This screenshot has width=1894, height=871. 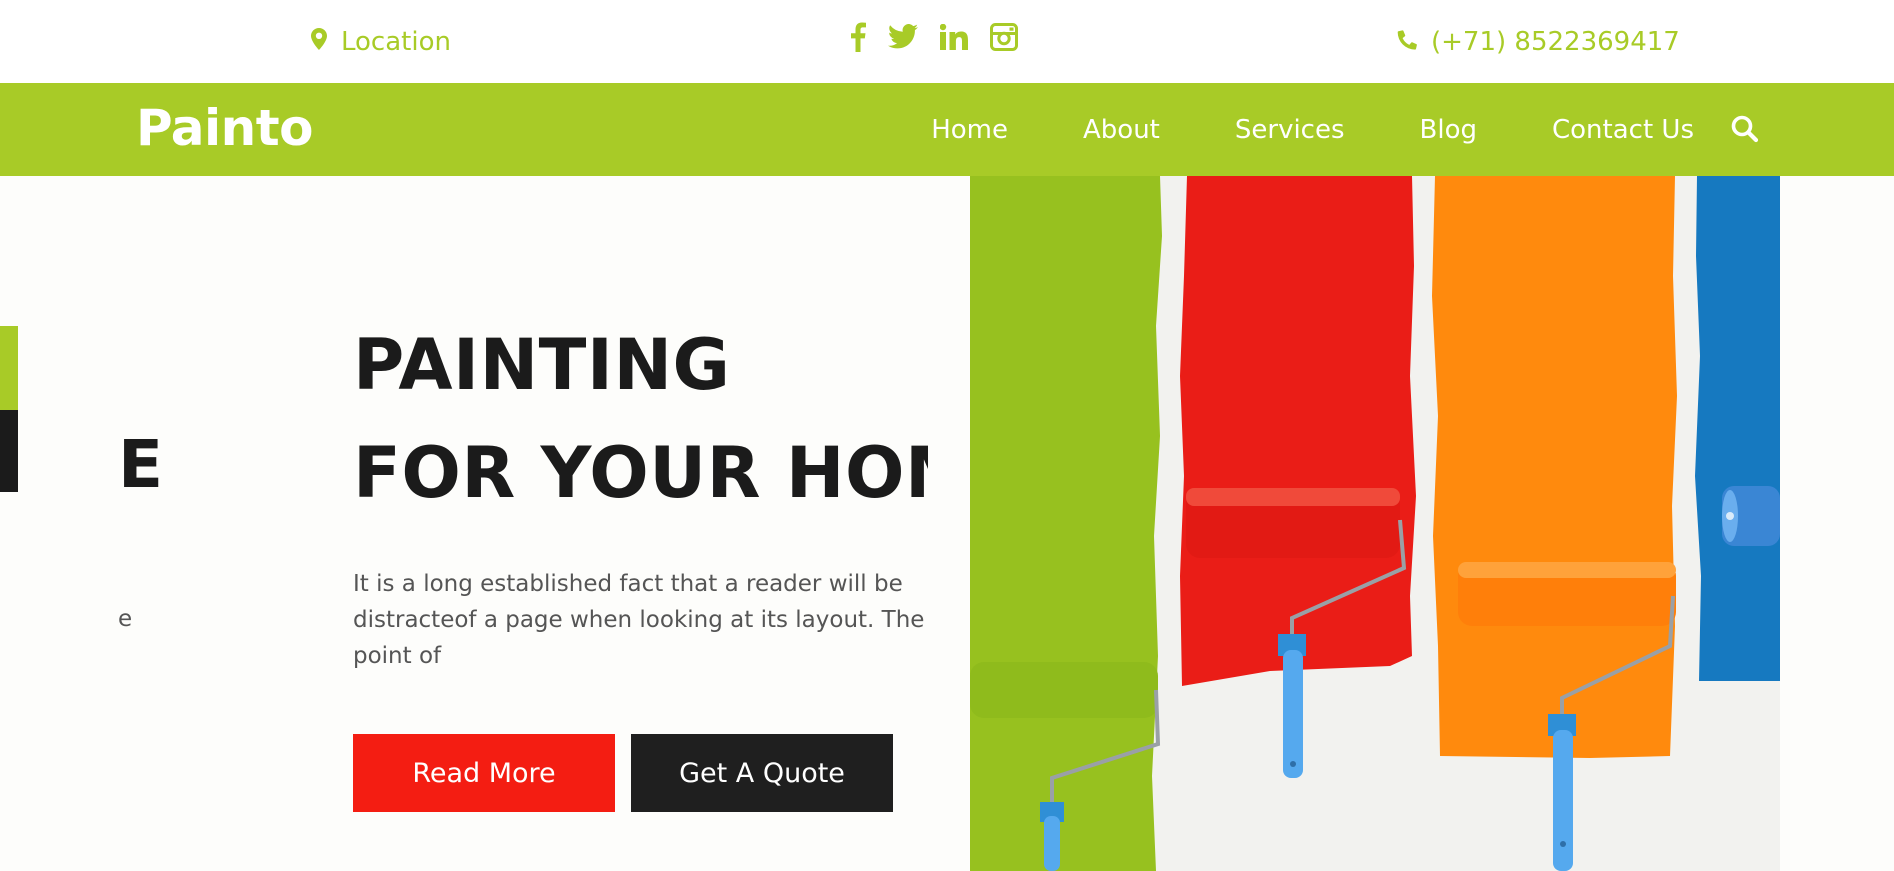 I want to click on site-logo: Painto, so click(x=225, y=128).